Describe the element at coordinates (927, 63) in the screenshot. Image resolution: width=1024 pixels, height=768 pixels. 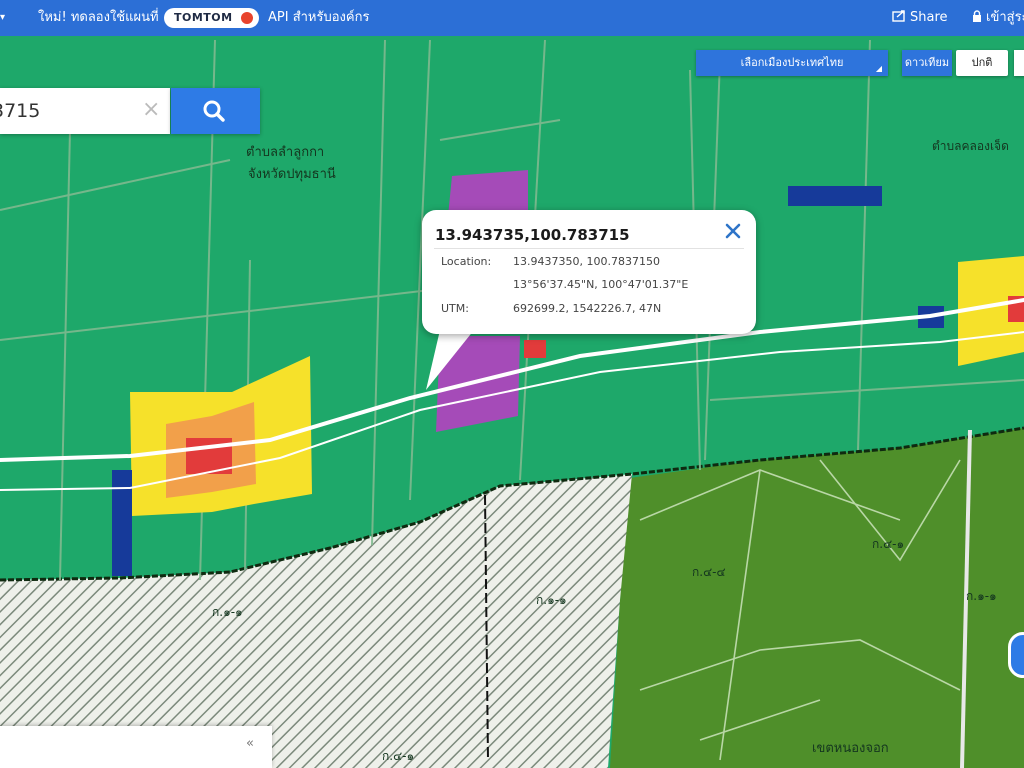
I see `satellite-view-button: ดาวเทียม` at that location.